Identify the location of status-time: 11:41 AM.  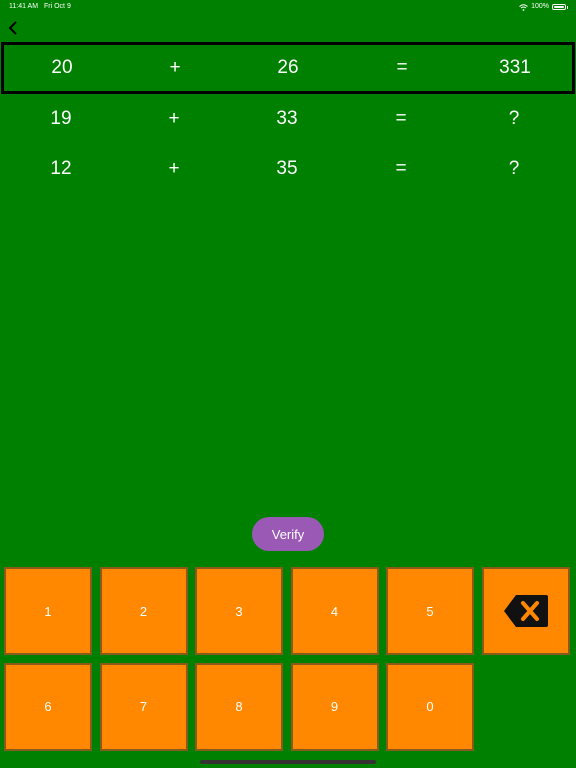
(24, 6).